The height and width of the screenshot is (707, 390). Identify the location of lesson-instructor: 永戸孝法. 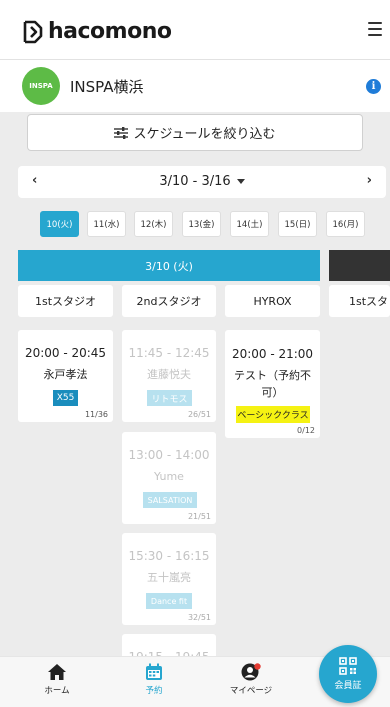
(65, 374).